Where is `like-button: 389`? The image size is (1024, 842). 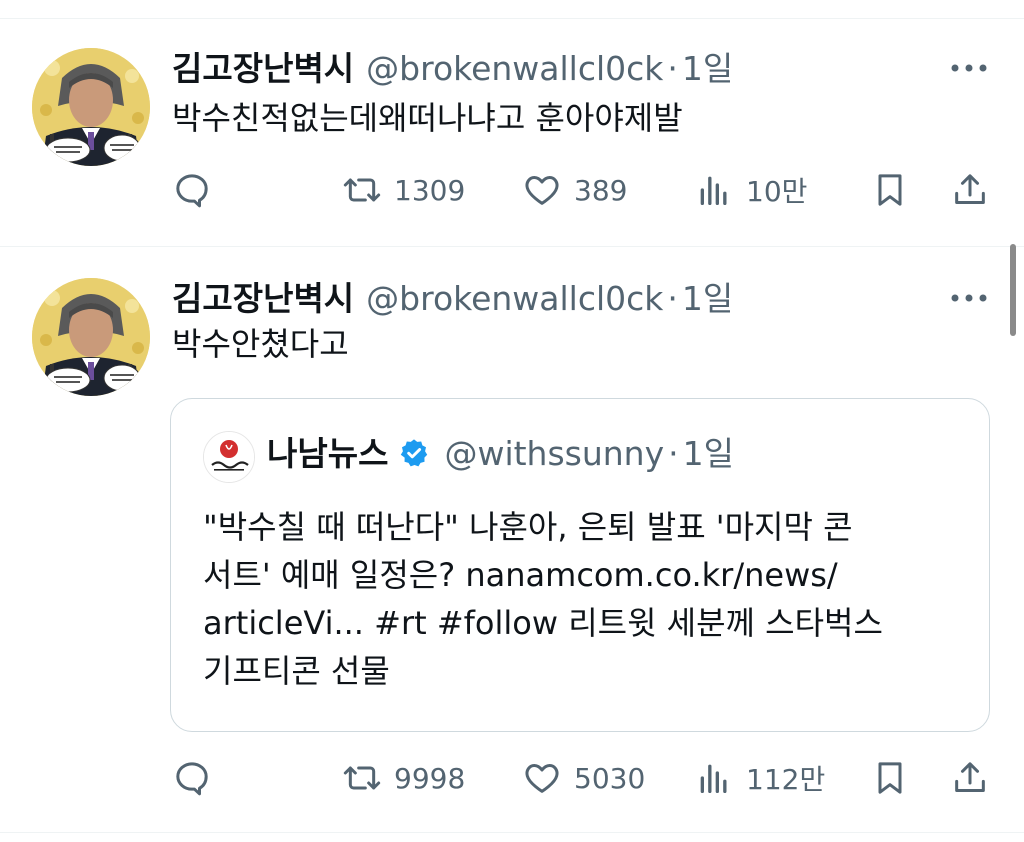 like-button: 389 is located at coordinates (574, 190).